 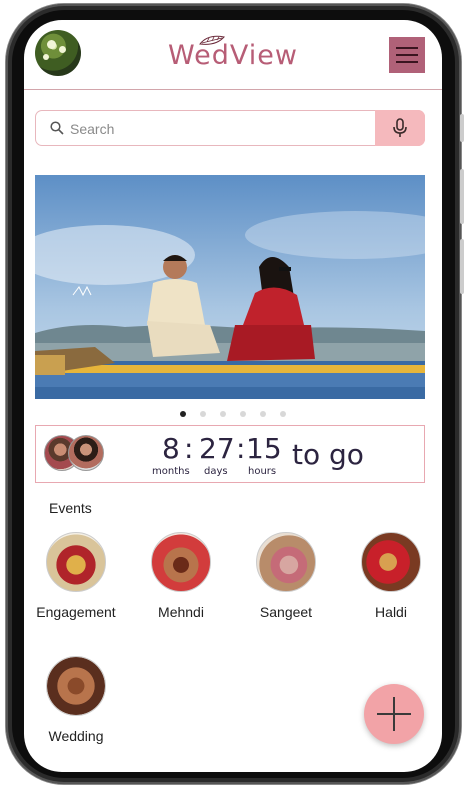 I want to click on groom-avatar, so click(x=86, y=453).